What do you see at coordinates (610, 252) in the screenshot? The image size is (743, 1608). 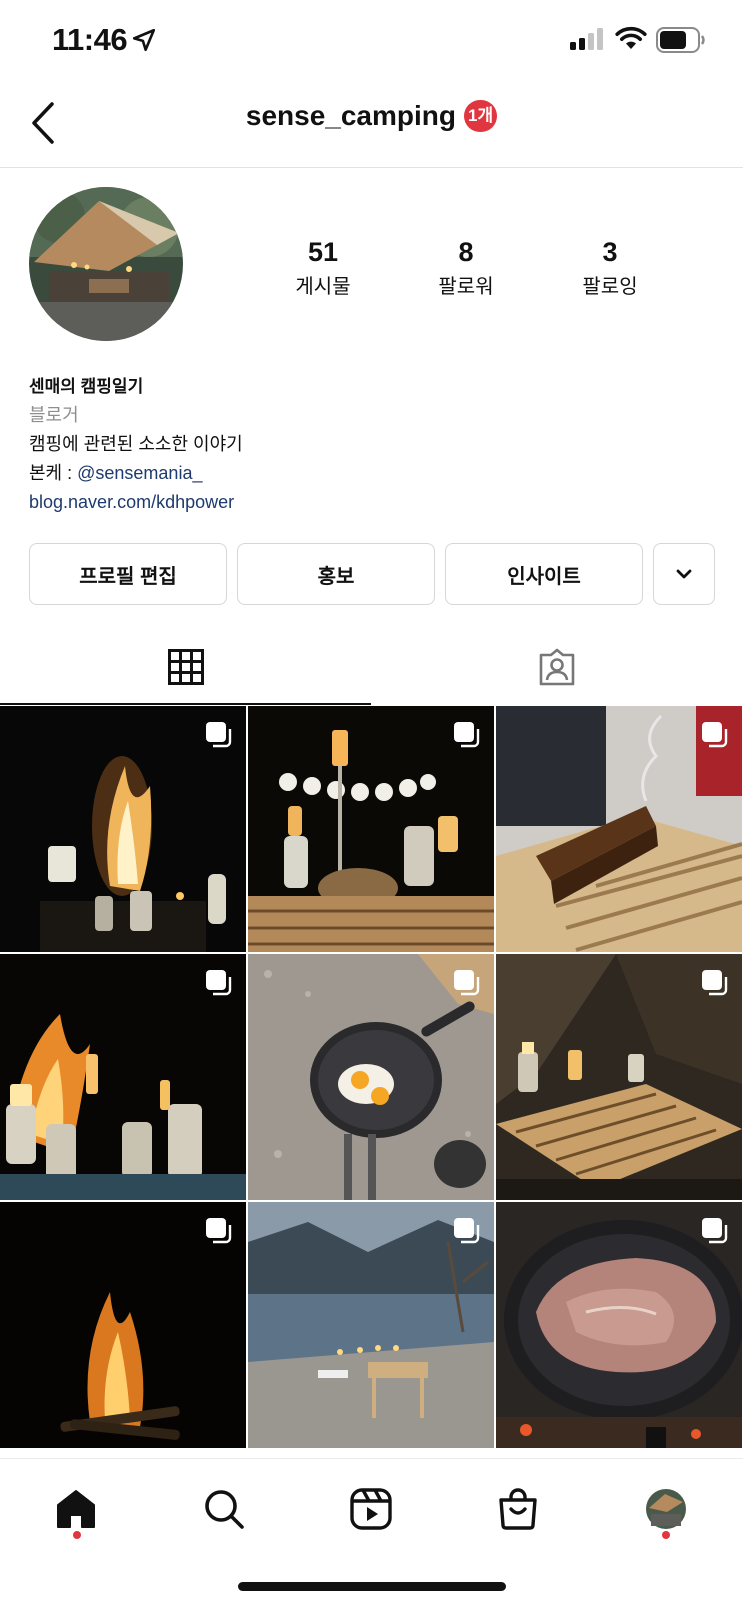 I see `following-count: 3` at bounding box center [610, 252].